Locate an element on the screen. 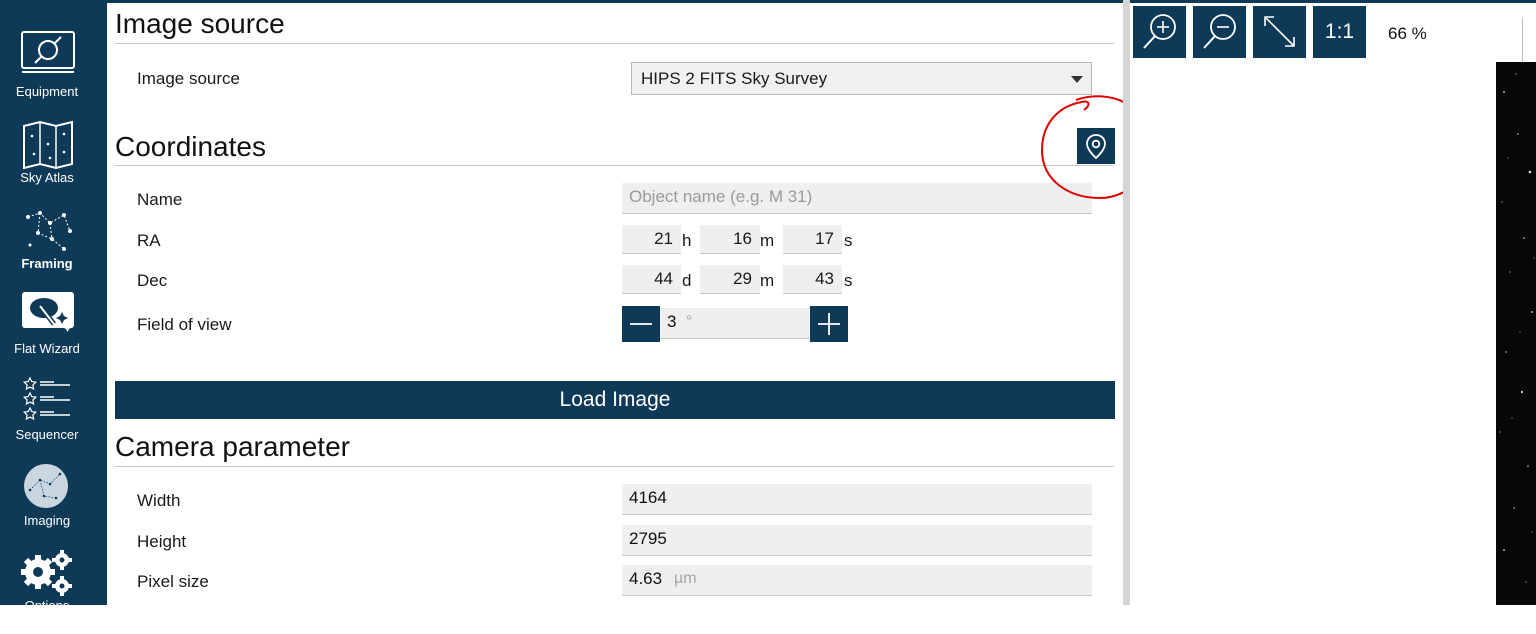 The height and width of the screenshot is (634, 1536). dec-degrees-unit: d is located at coordinates (687, 280).